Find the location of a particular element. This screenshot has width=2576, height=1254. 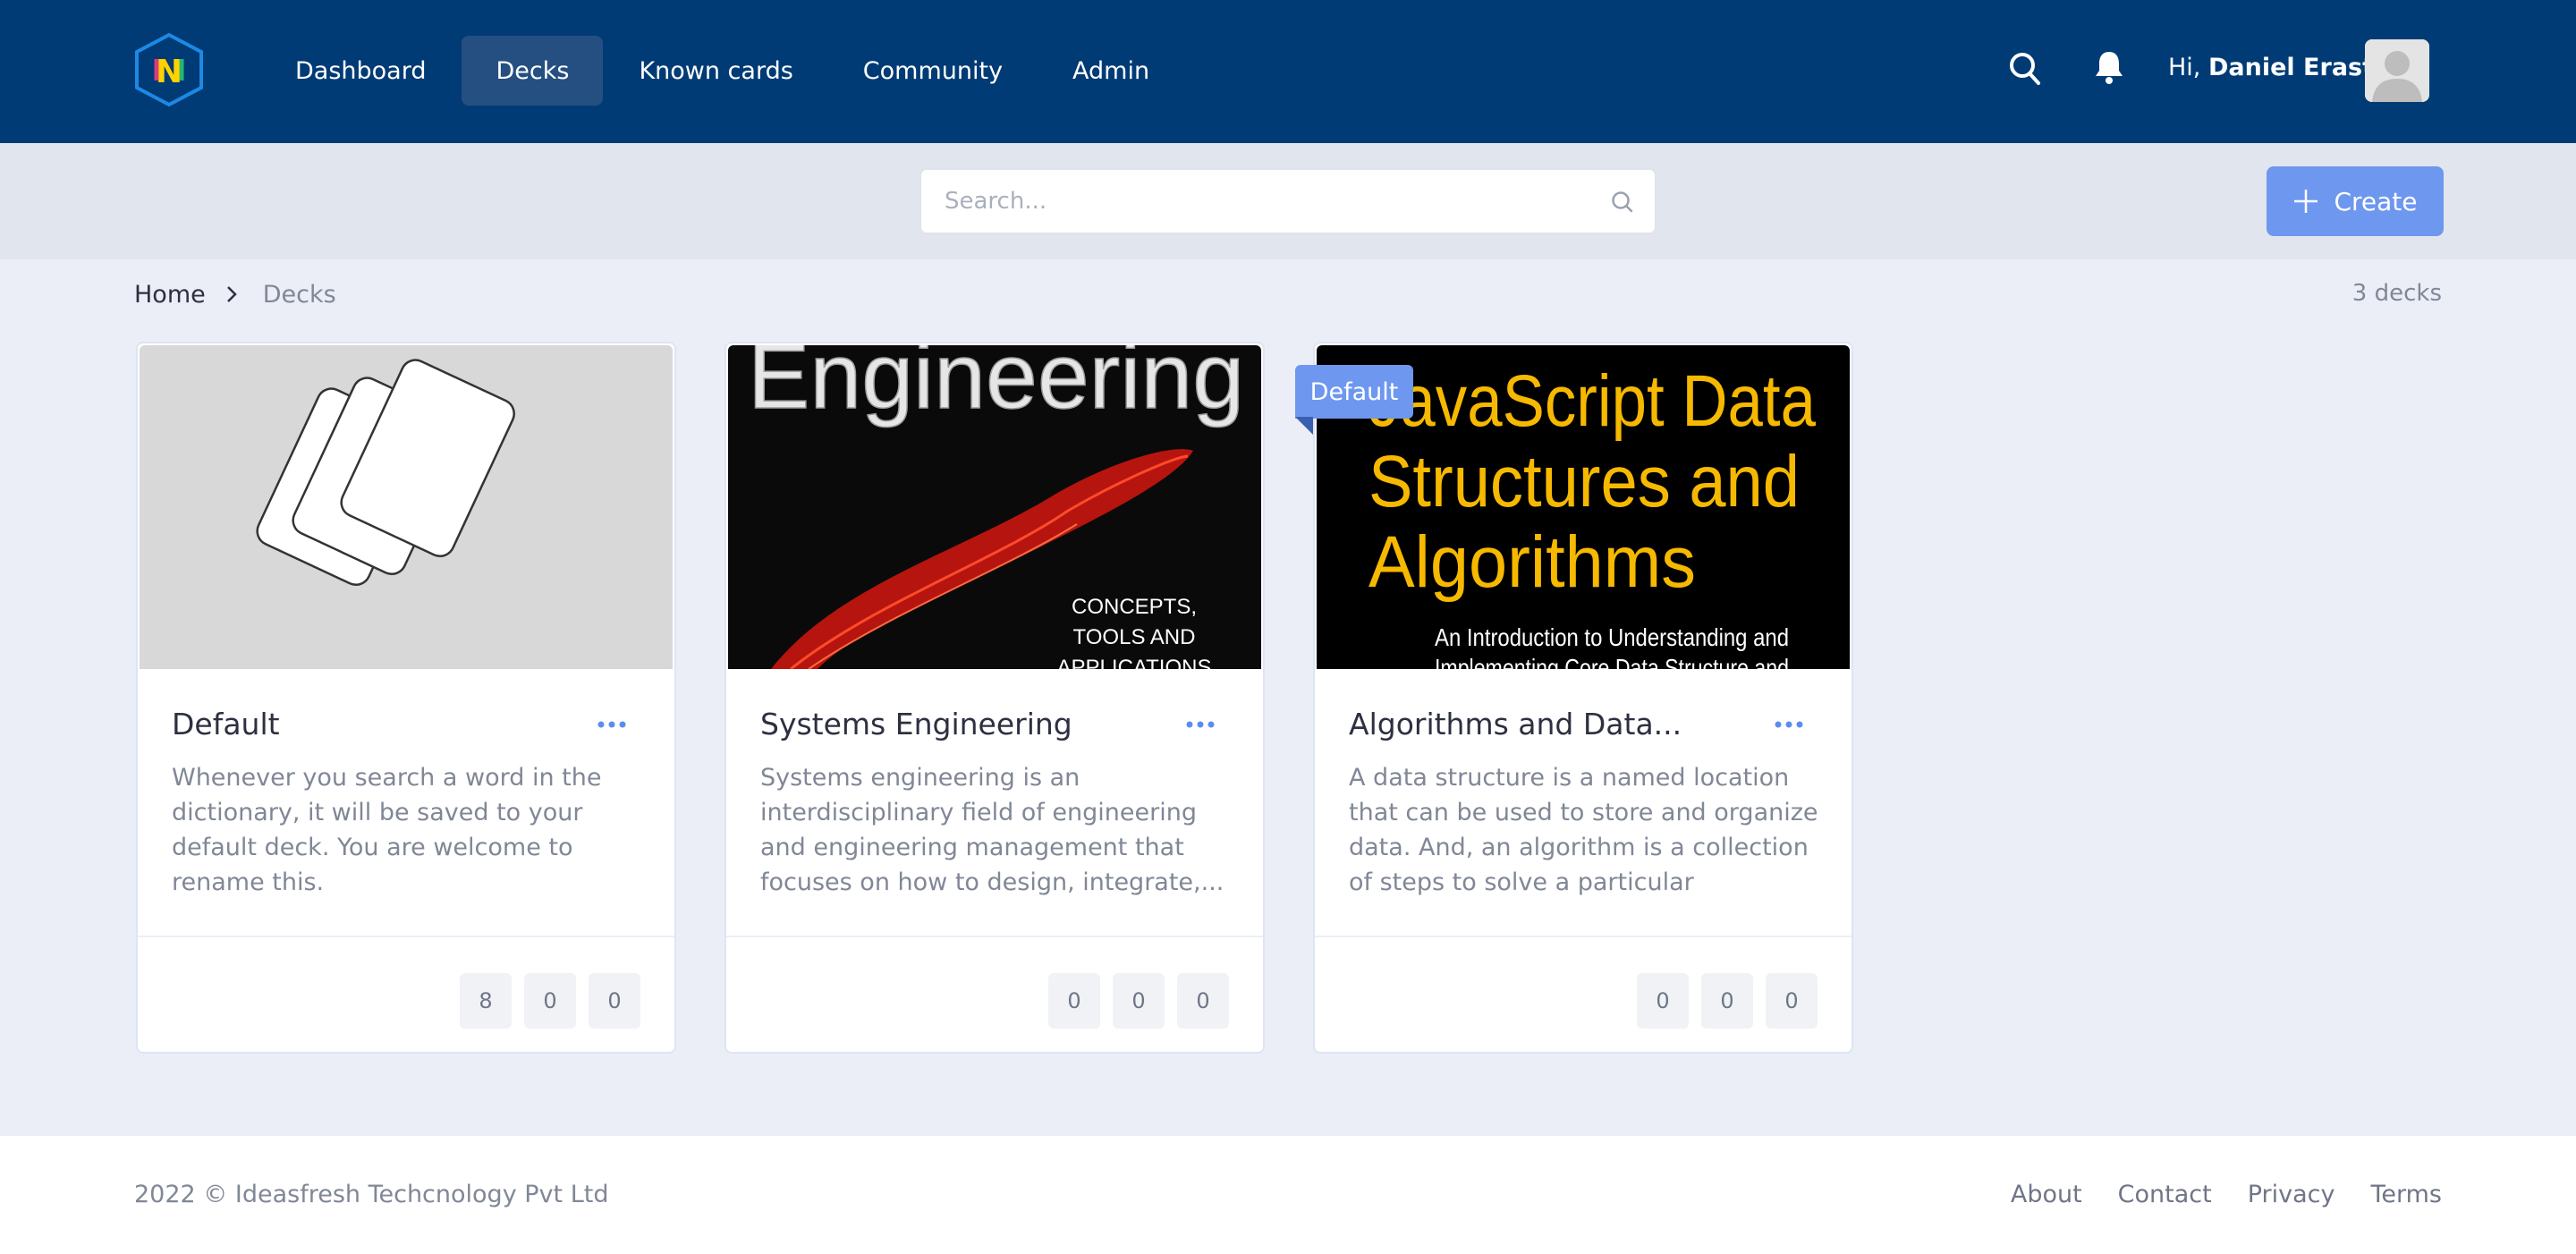

nav-known-cards: Known cards is located at coordinates (715, 71).